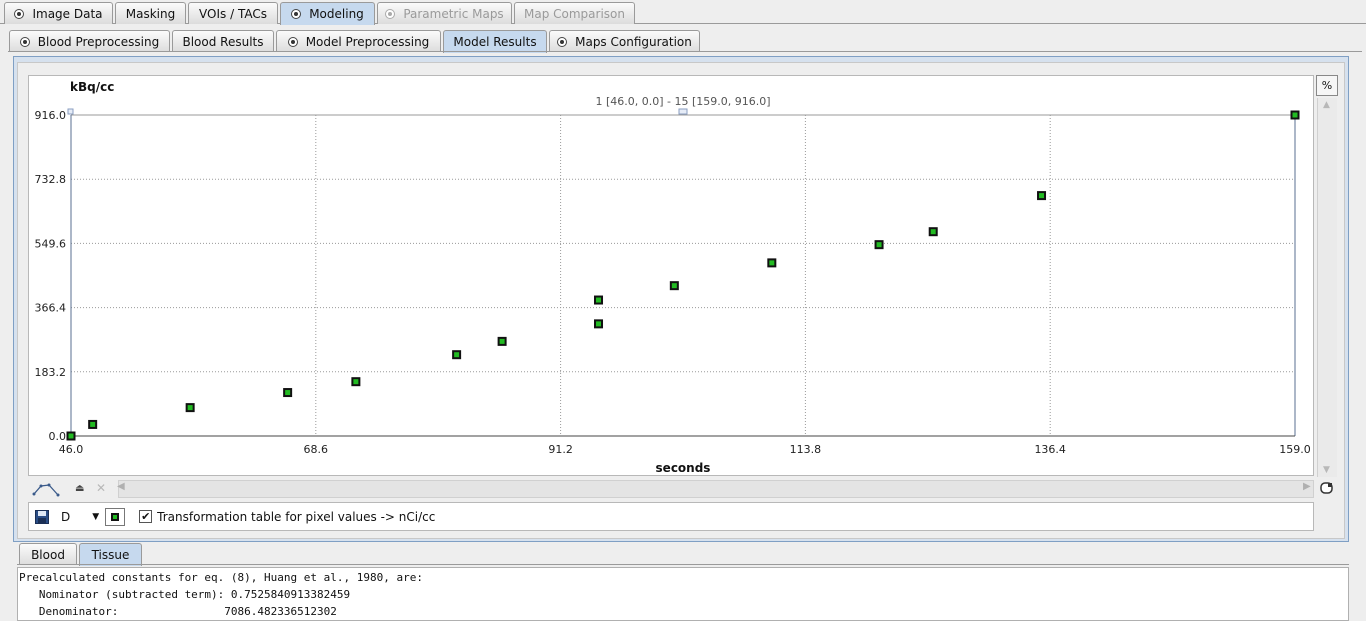 The height and width of the screenshot is (621, 1366). I want to click on square-marker-icon, so click(115, 516).